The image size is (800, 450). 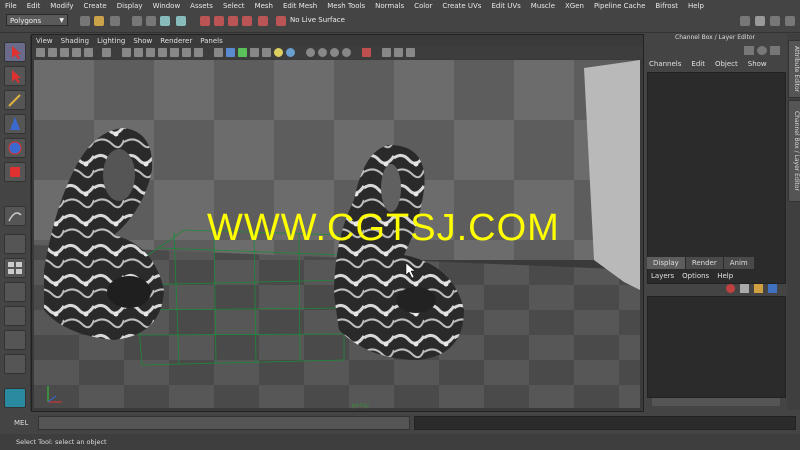 I want to click on viewport-menu-shading: Shading, so click(x=75, y=41).